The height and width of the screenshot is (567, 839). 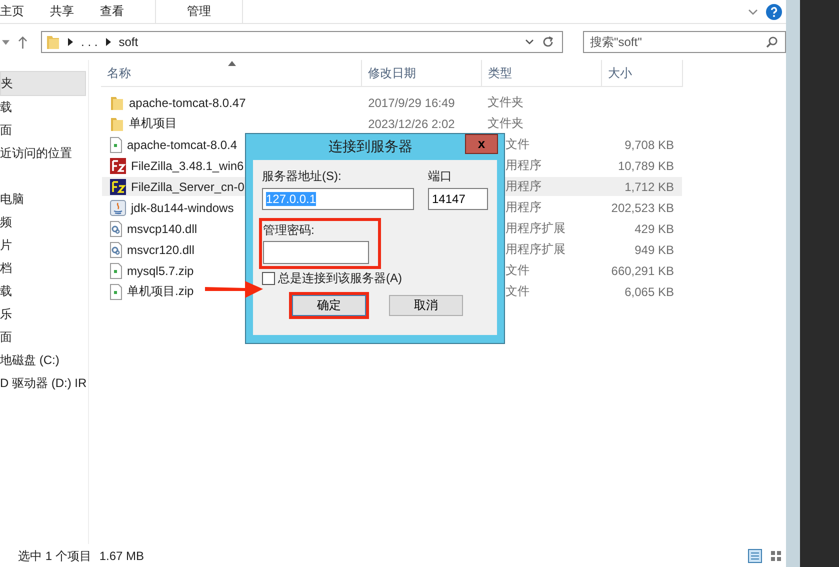 I want to click on sidebar-item: 近访问的位置, so click(x=44, y=153).